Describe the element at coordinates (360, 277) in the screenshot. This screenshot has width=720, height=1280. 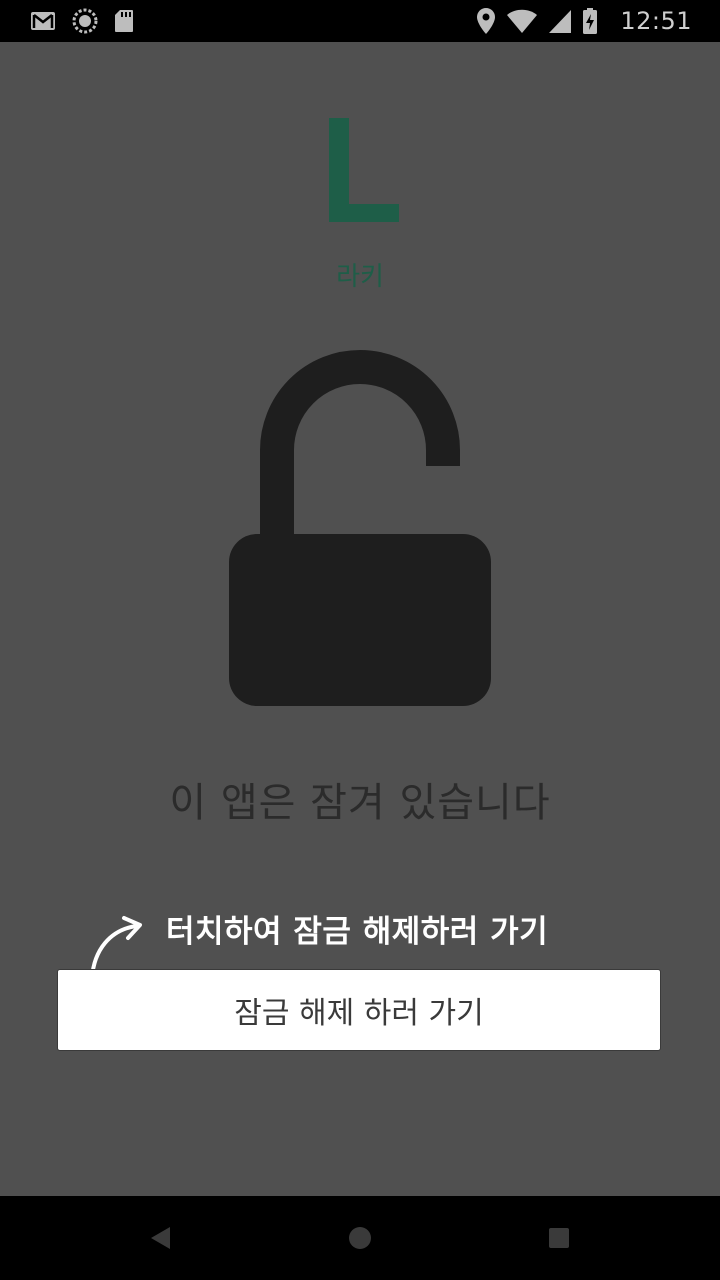
I see `app-name: 라키` at that location.